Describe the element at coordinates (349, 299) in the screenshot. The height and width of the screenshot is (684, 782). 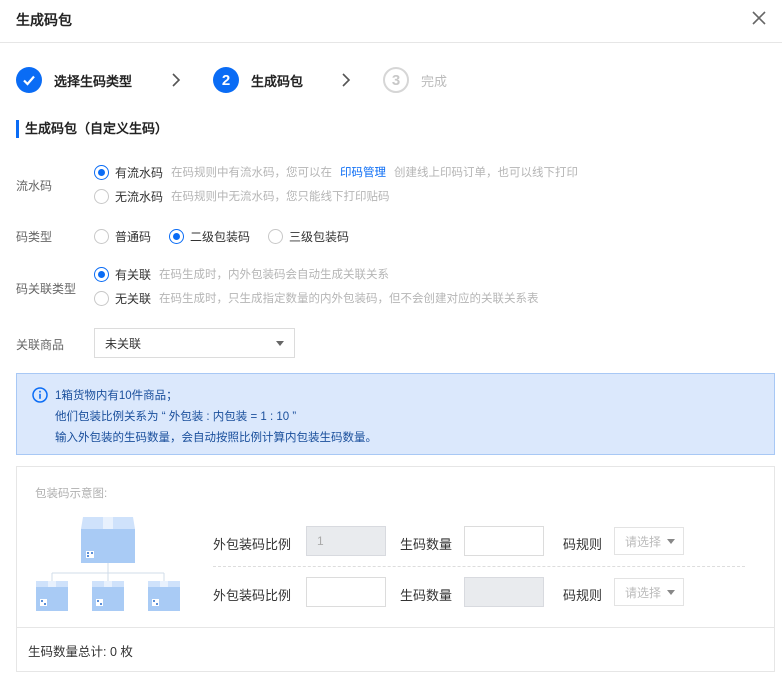
I see `radio-hint: 在码生成时，只生成指定数量的内外包装码，但不会创建对应的关联关系表` at that location.